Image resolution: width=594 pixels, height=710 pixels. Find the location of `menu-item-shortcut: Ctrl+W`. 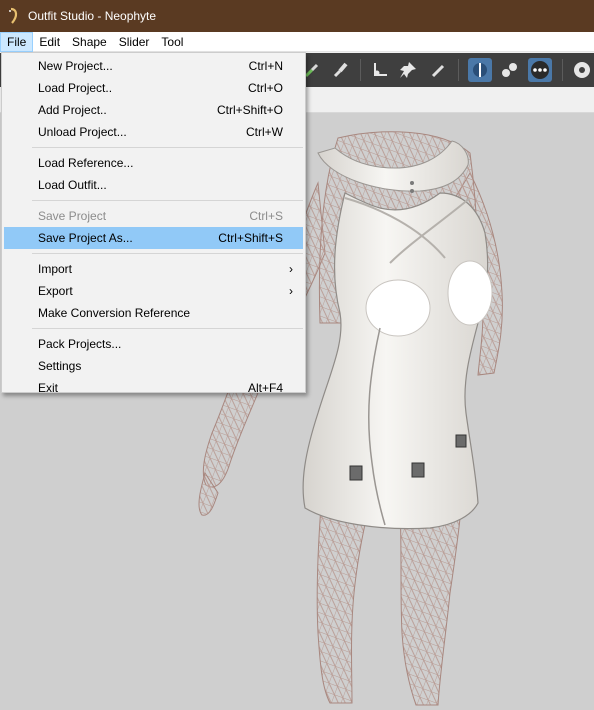

menu-item-shortcut: Ctrl+W is located at coordinates (264, 132).